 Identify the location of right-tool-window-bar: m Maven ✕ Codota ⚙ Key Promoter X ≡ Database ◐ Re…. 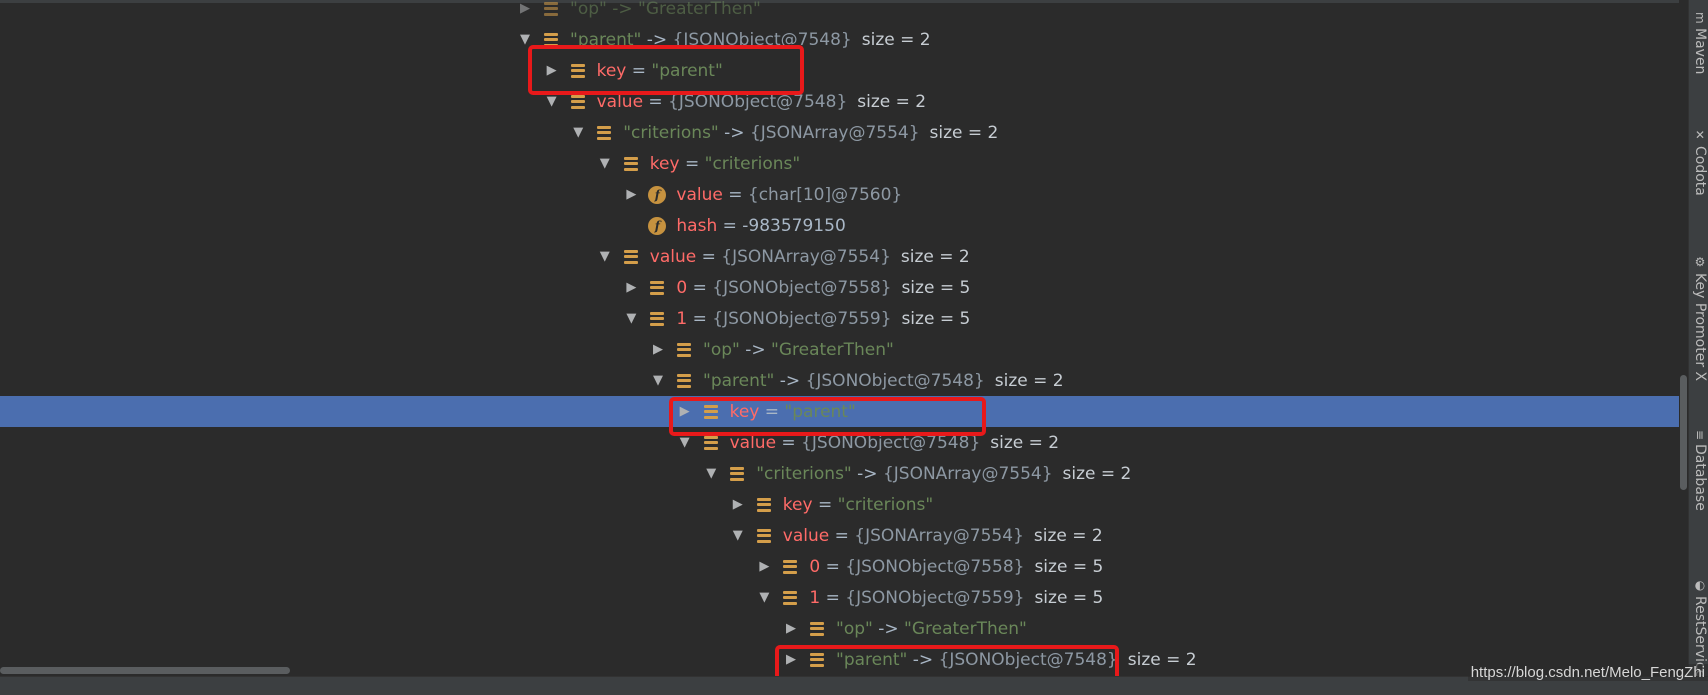
(1698, 338).